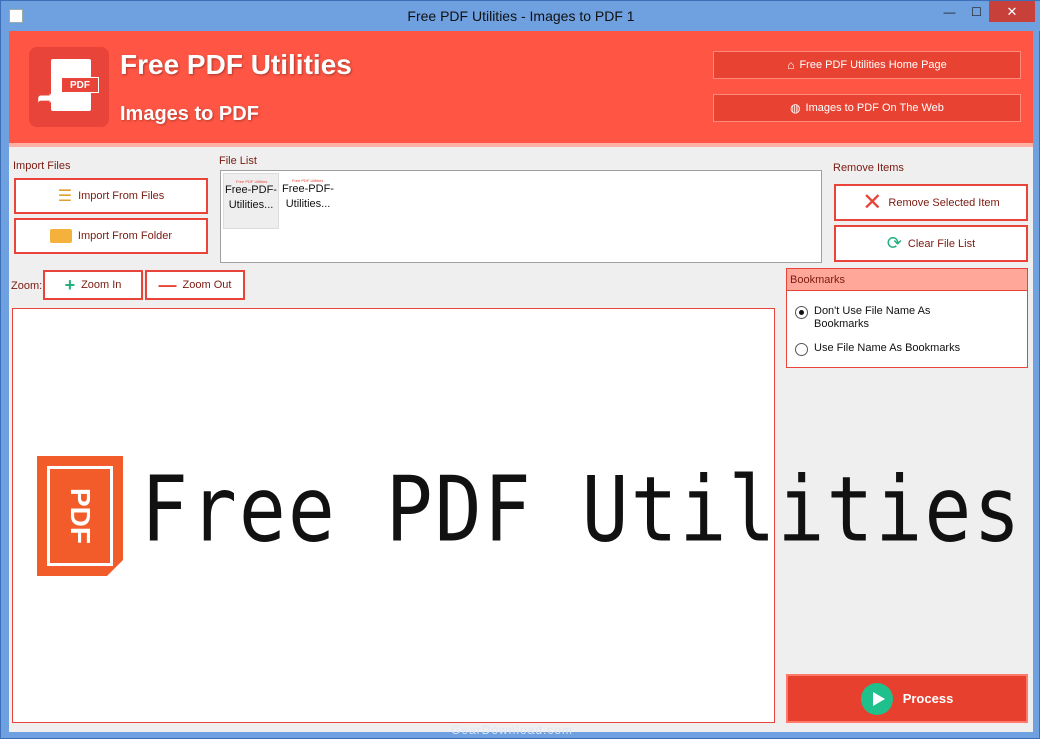  What do you see at coordinates (887, 348) in the screenshot?
I see `option-filename-label: Use File Name As Bookmarks` at bounding box center [887, 348].